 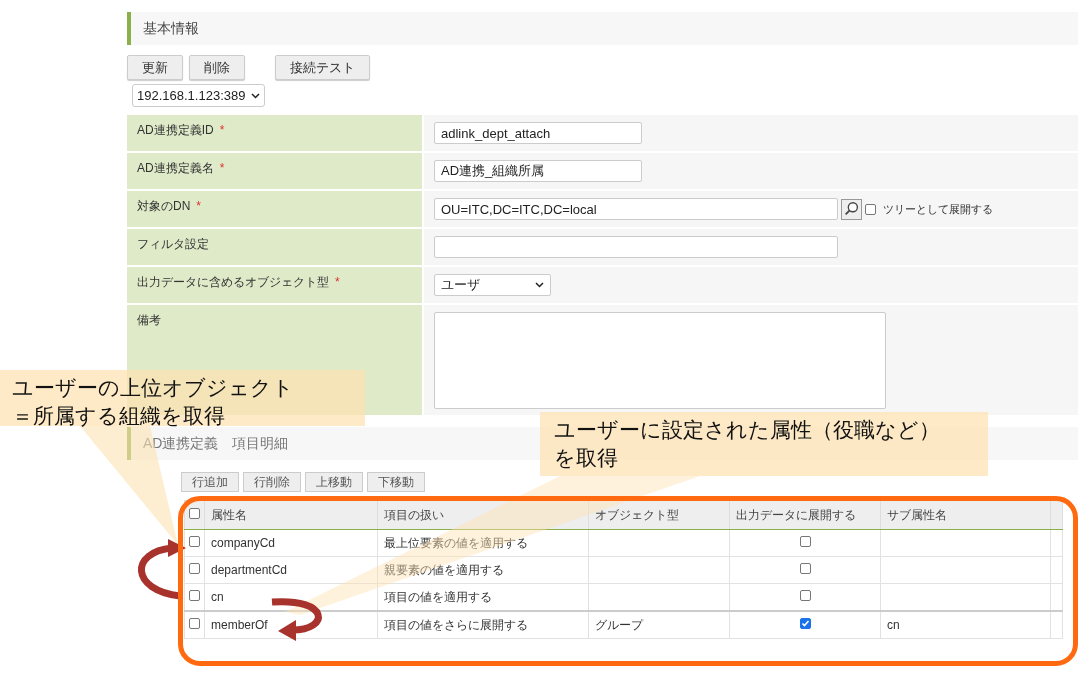 I want to click on table-cell: departmentCd, so click(x=291, y=570).